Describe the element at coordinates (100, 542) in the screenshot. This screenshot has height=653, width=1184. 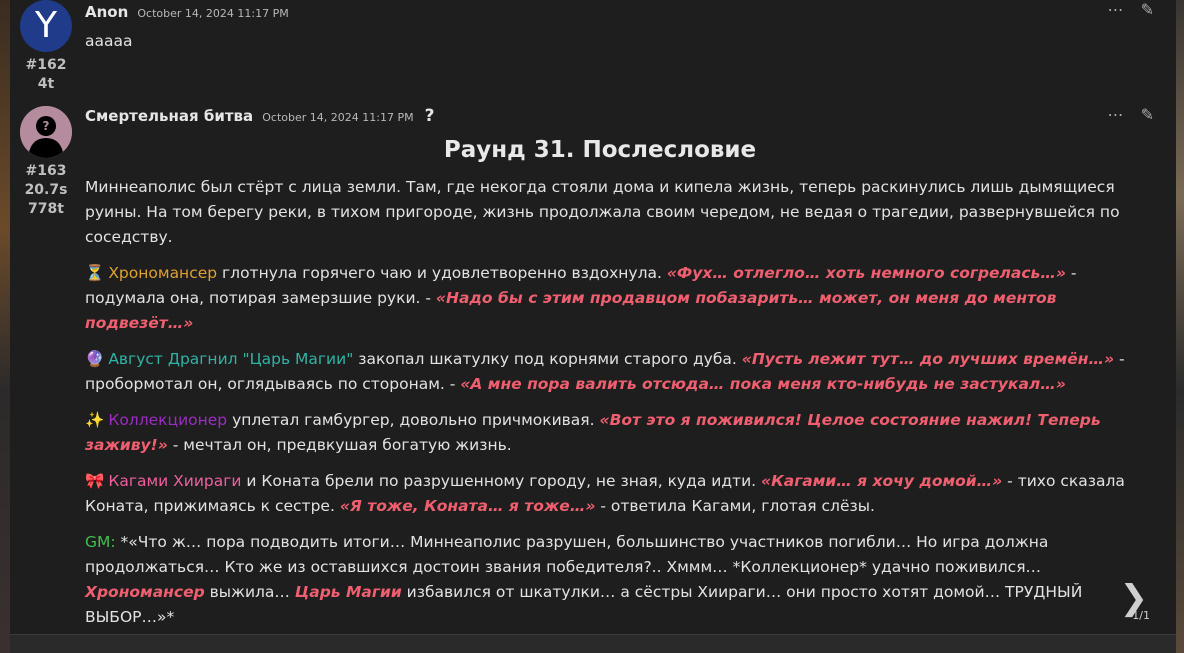
I see `gm-label: GM:` at that location.